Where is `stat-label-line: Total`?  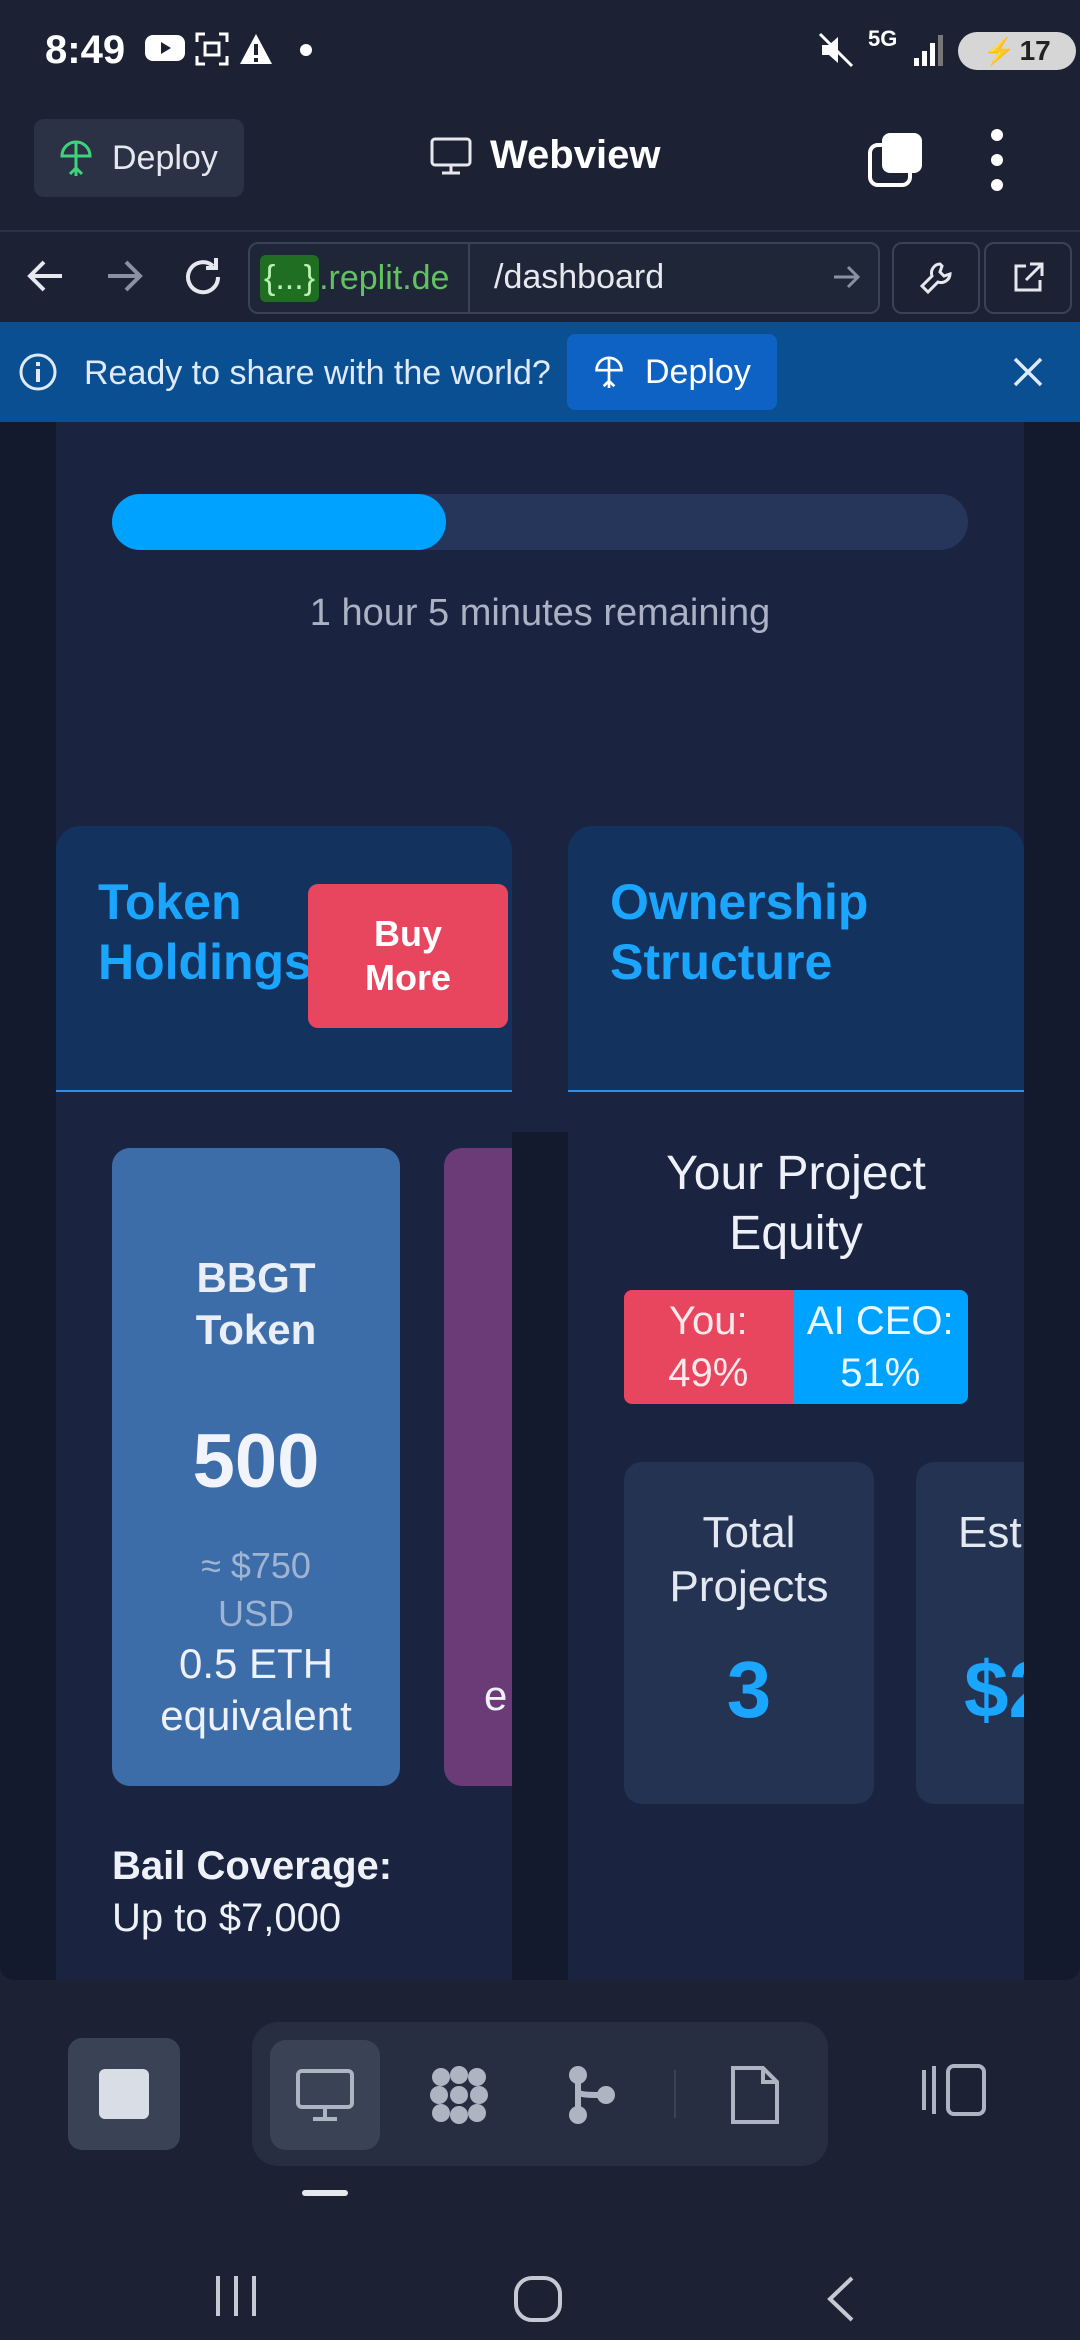
stat-label-line: Total is located at coordinates (749, 1532).